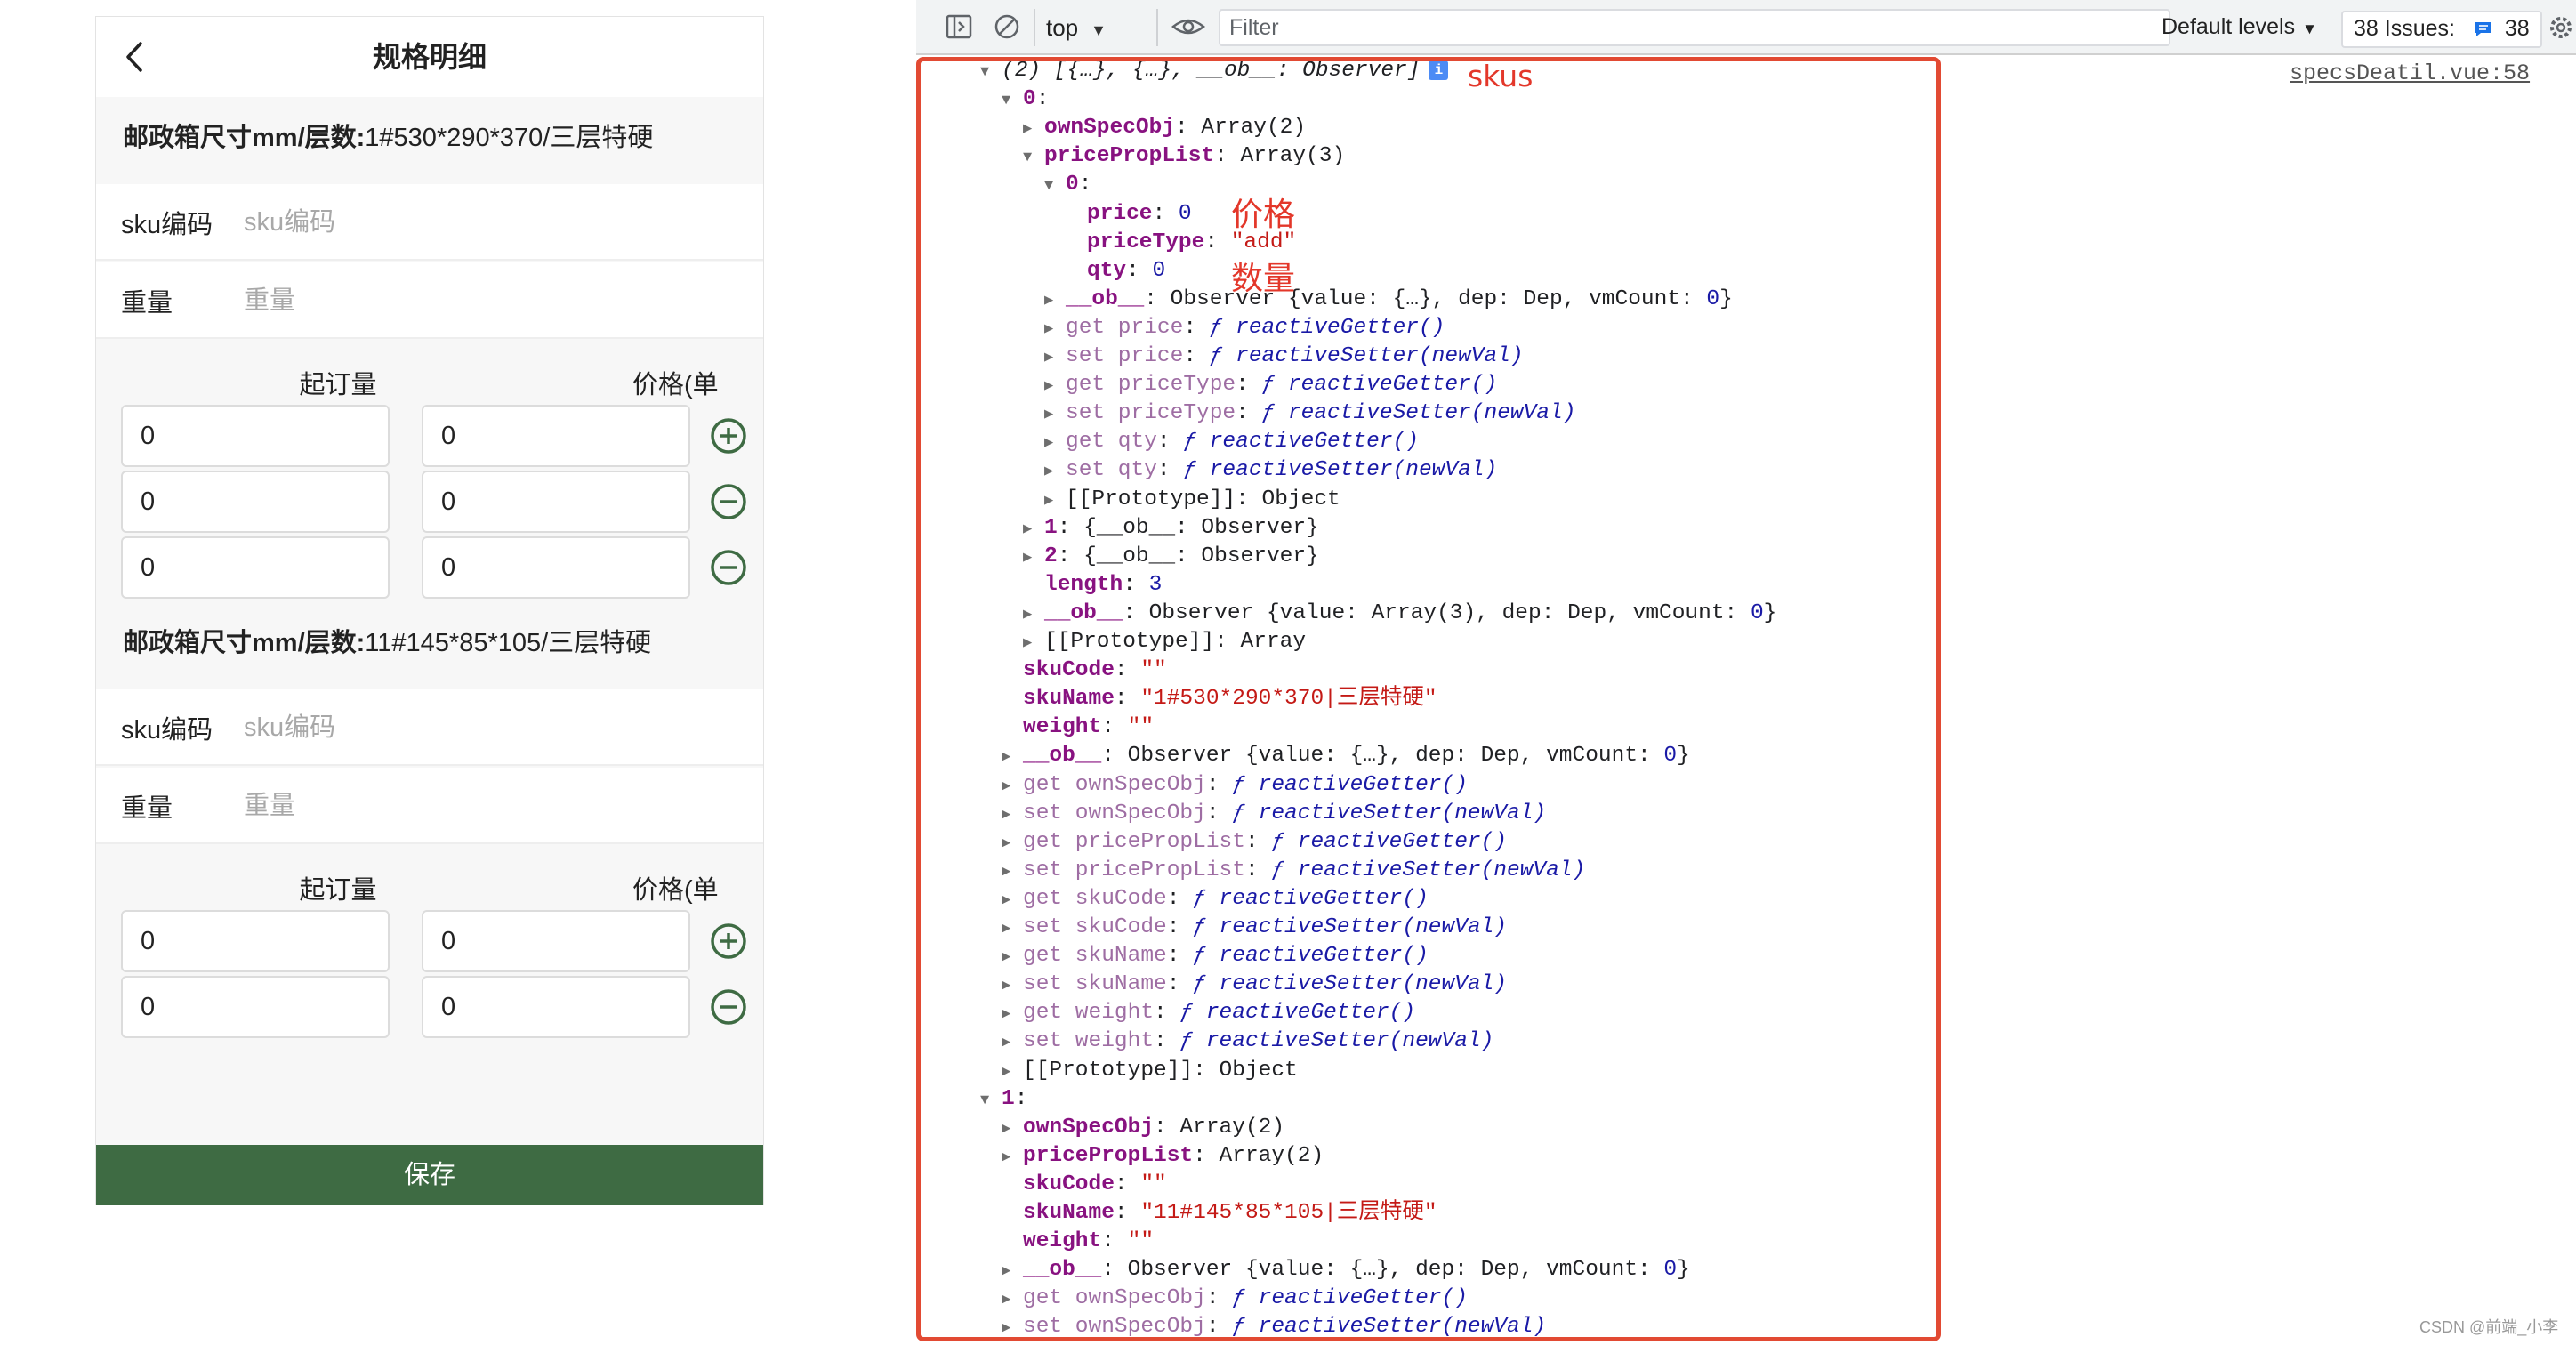 The height and width of the screenshot is (1345, 2576). Describe the element at coordinates (1003, 1100) in the screenshot. I see `console-tree-row: ▼ 1:` at that location.